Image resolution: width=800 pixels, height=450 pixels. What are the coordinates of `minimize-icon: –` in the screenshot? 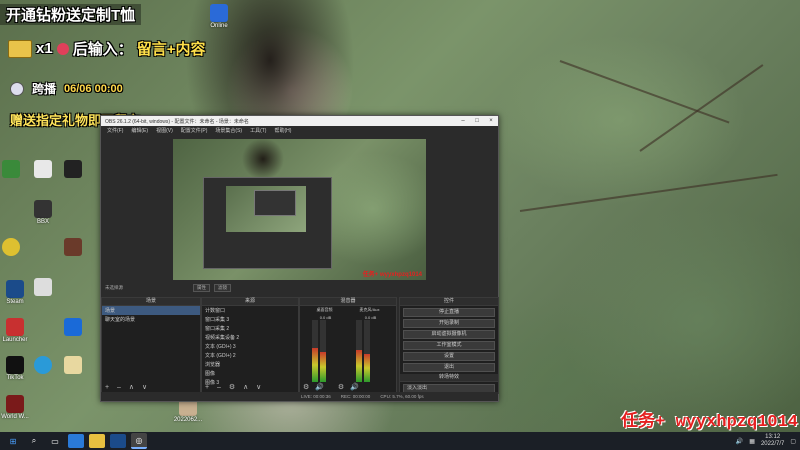 It's located at (463, 121).